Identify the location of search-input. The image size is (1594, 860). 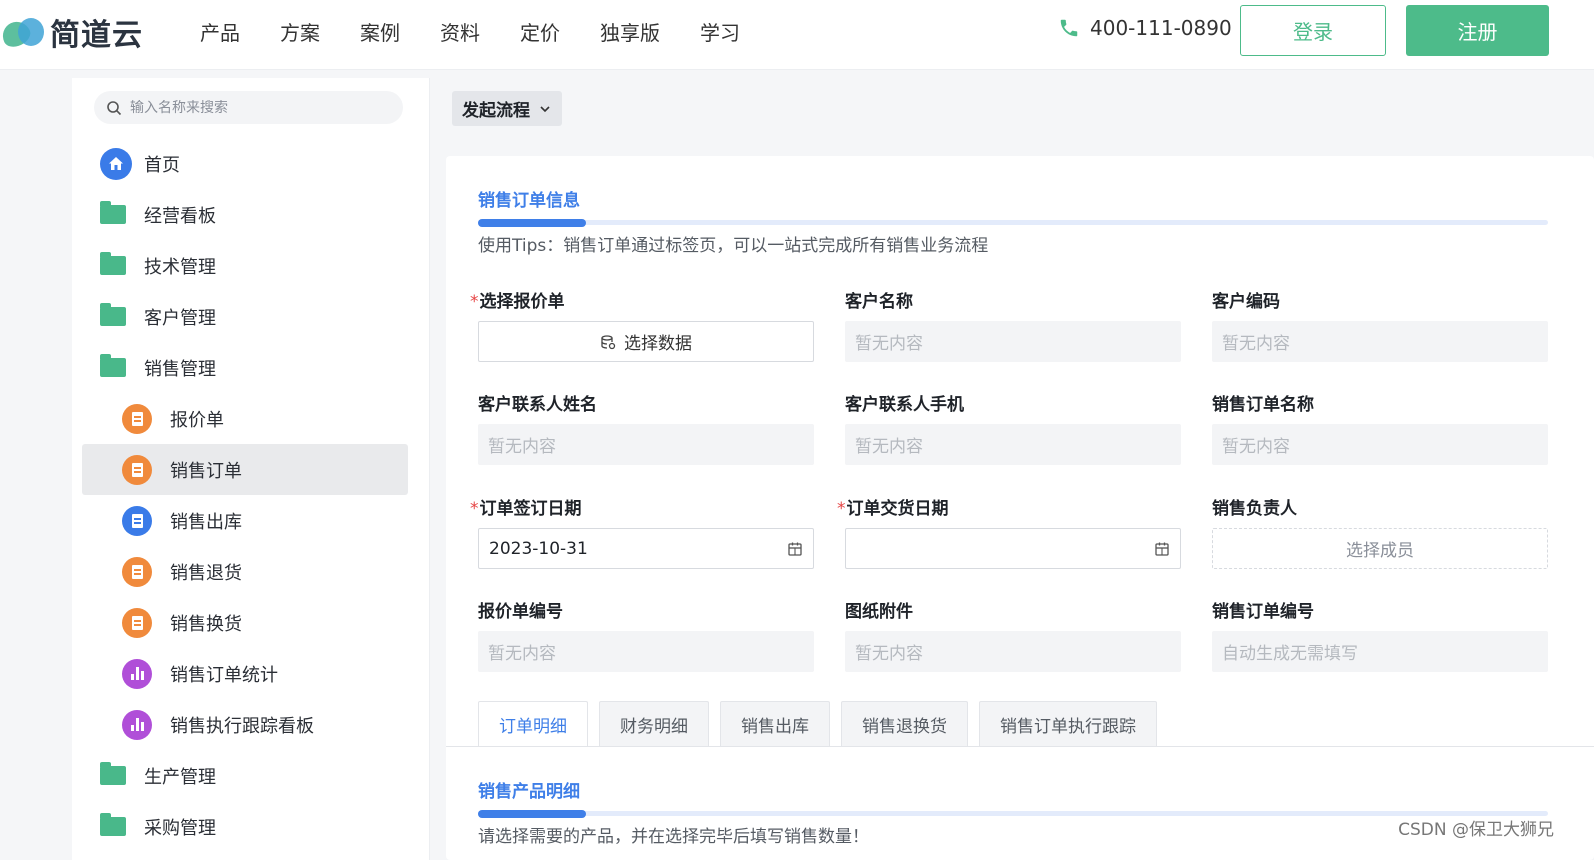
(250, 107).